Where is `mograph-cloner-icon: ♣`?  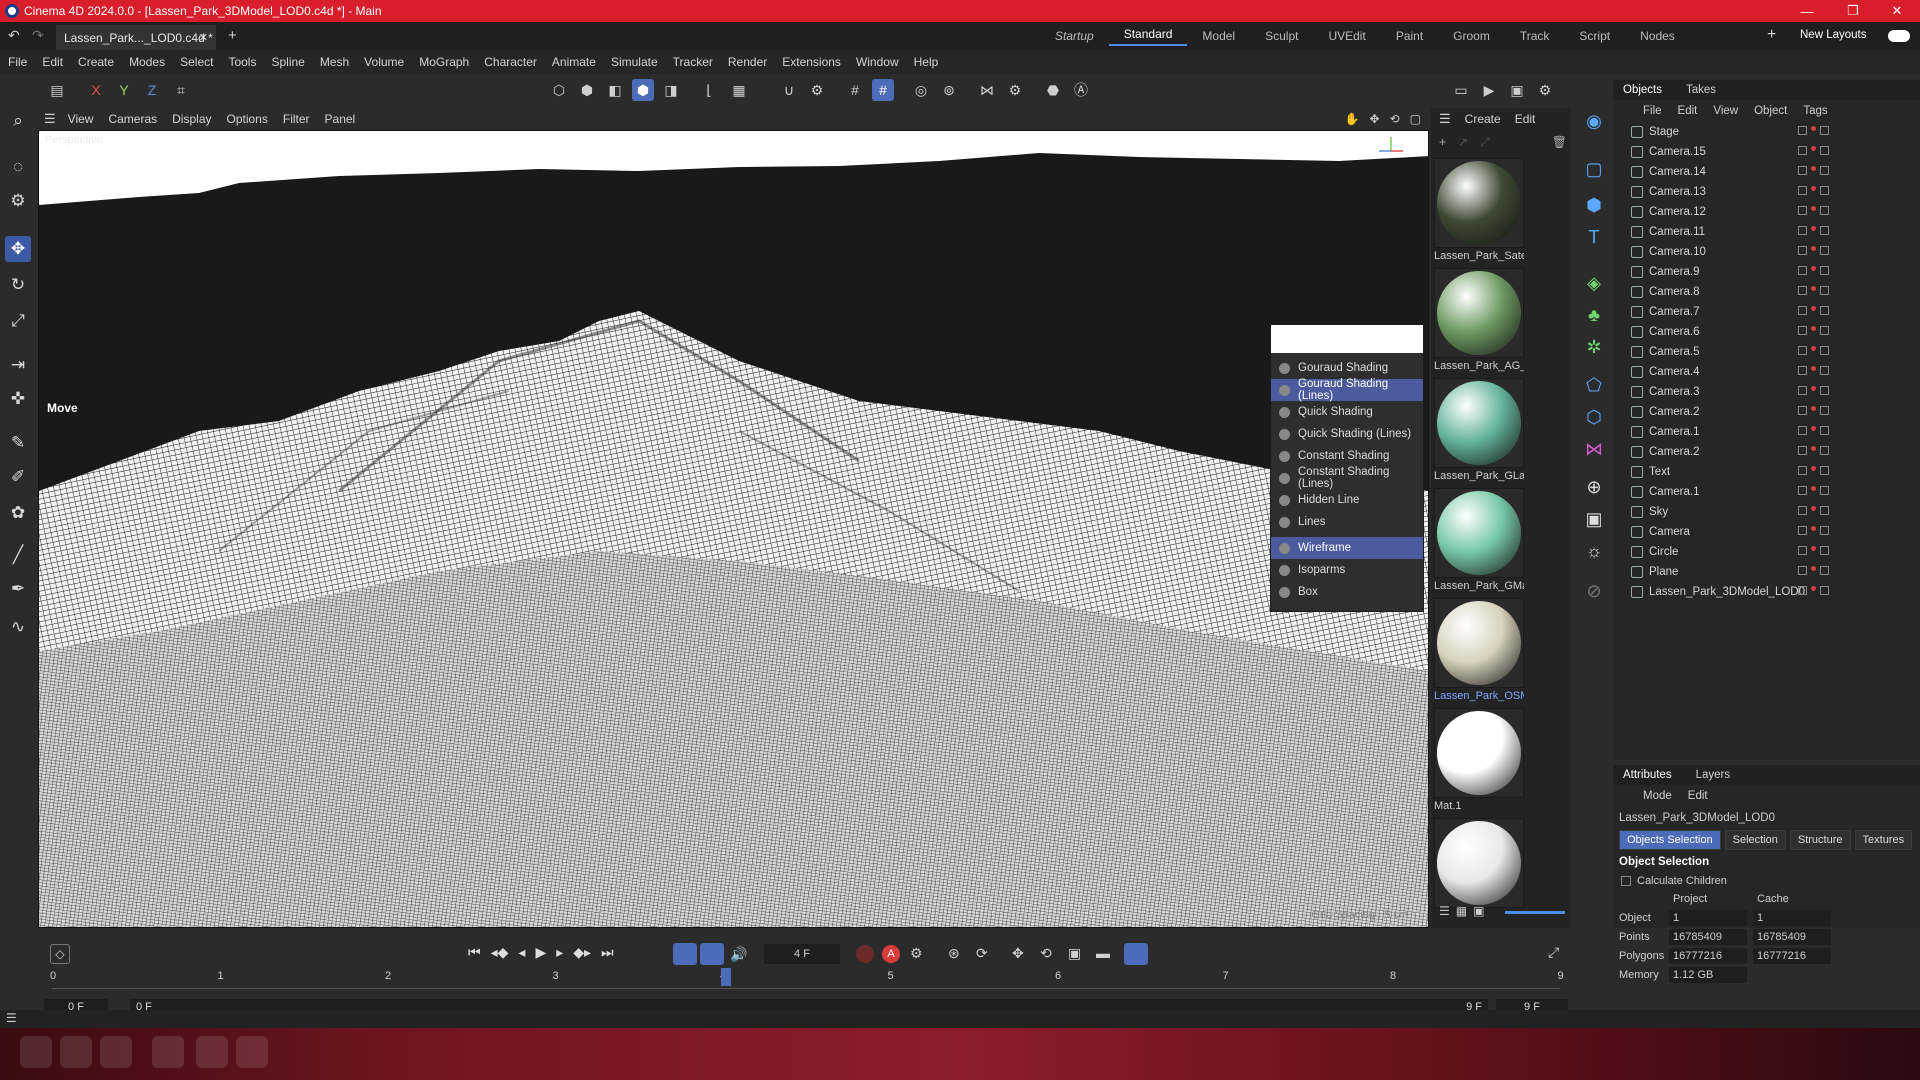 mograph-cloner-icon: ♣ is located at coordinates (1594, 315).